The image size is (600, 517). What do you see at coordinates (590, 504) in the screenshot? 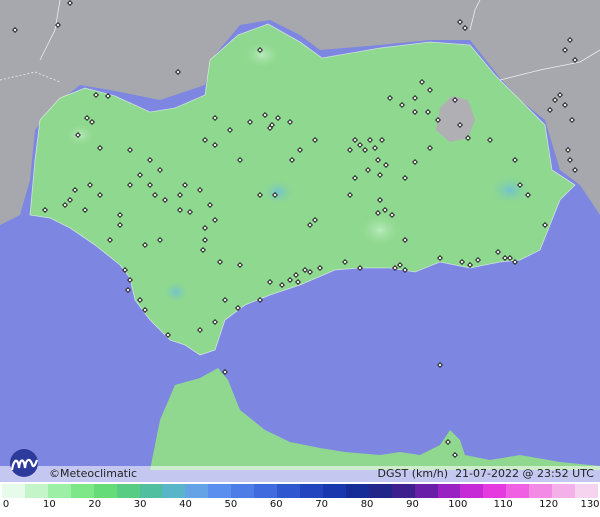
I see `scale-tick-label: 130` at bounding box center [590, 504].